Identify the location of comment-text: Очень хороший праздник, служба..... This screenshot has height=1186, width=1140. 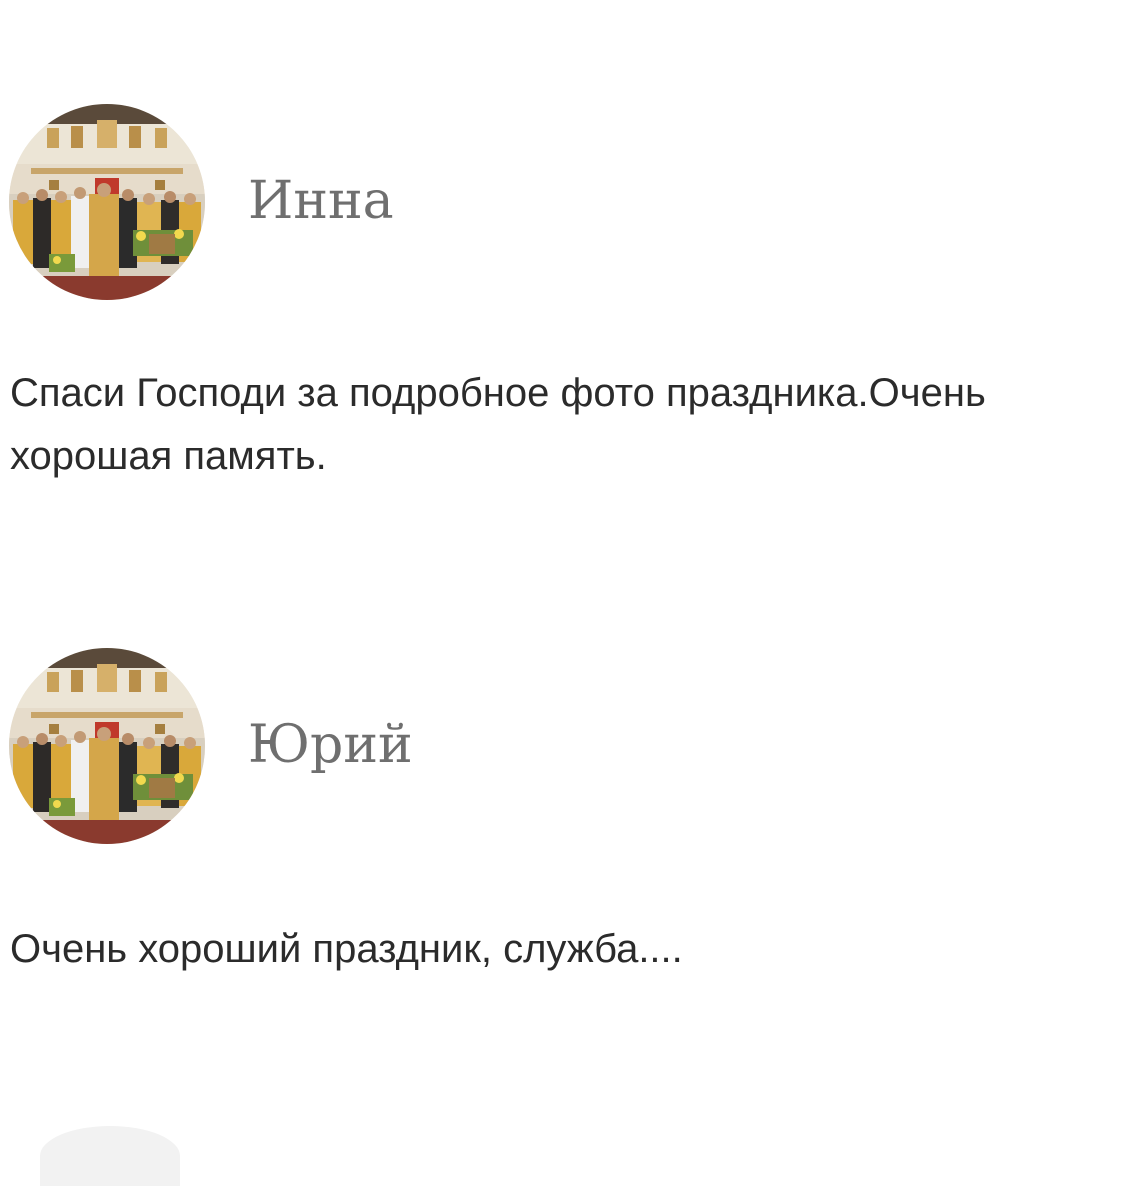
(346, 949).